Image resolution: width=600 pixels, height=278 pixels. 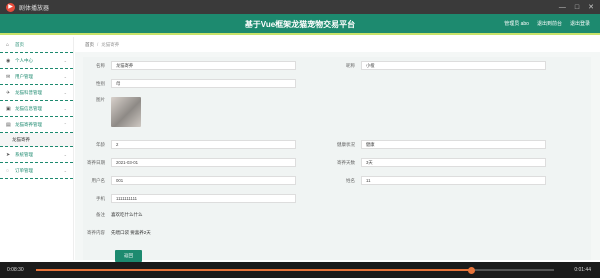 What do you see at coordinates (8, 124) in the screenshot?
I see `box-icon: ▤` at bounding box center [8, 124].